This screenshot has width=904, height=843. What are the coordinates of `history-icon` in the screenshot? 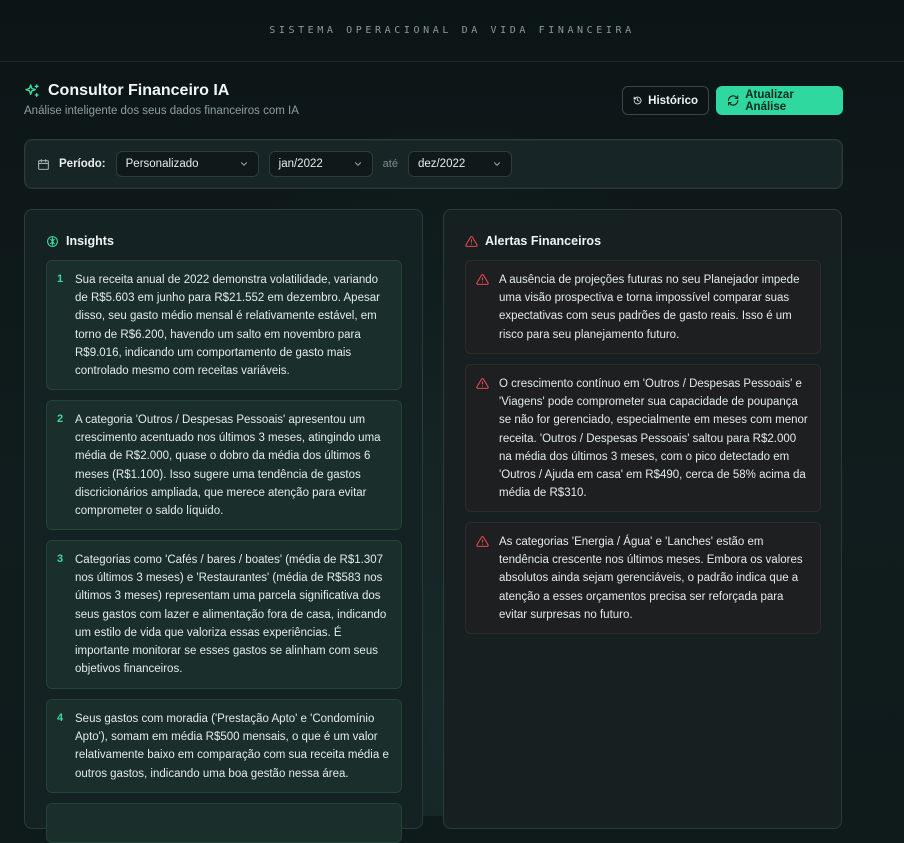 It's located at (637, 100).